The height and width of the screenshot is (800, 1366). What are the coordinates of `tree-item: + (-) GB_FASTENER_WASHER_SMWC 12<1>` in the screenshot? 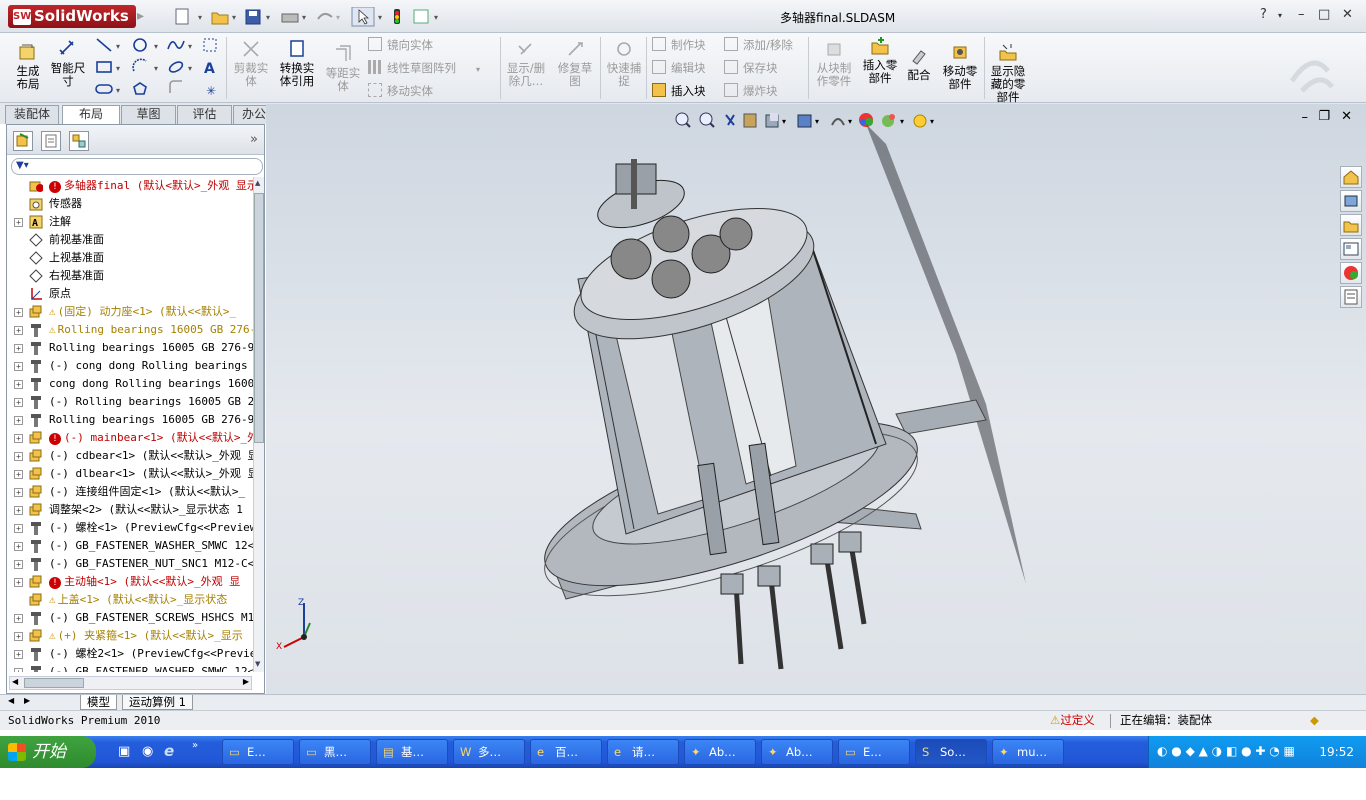 It's located at (130, 546).